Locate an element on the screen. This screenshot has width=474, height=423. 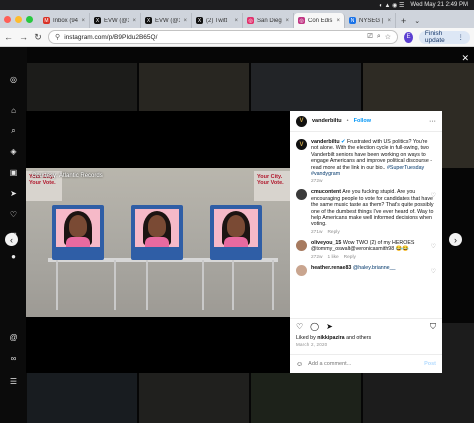
notifications-icon: ♡ is located at coordinates (13, 214).